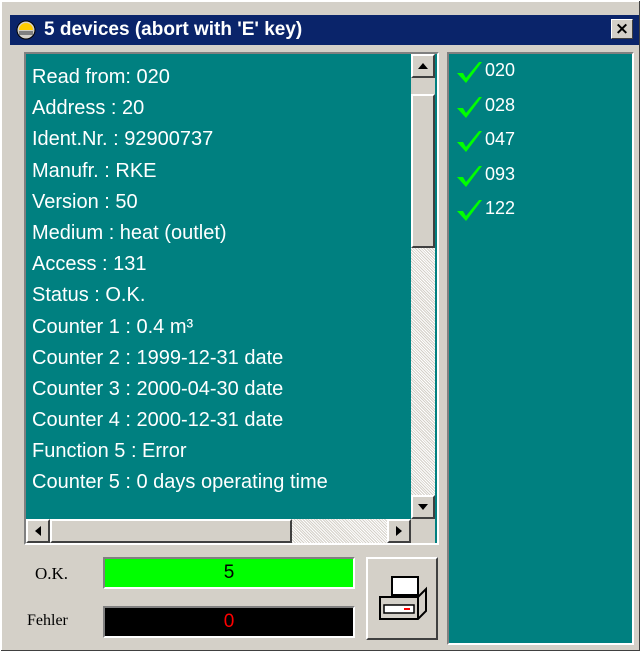 The height and width of the screenshot is (652, 641). I want to click on error-label: Fehler, so click(47, 620).